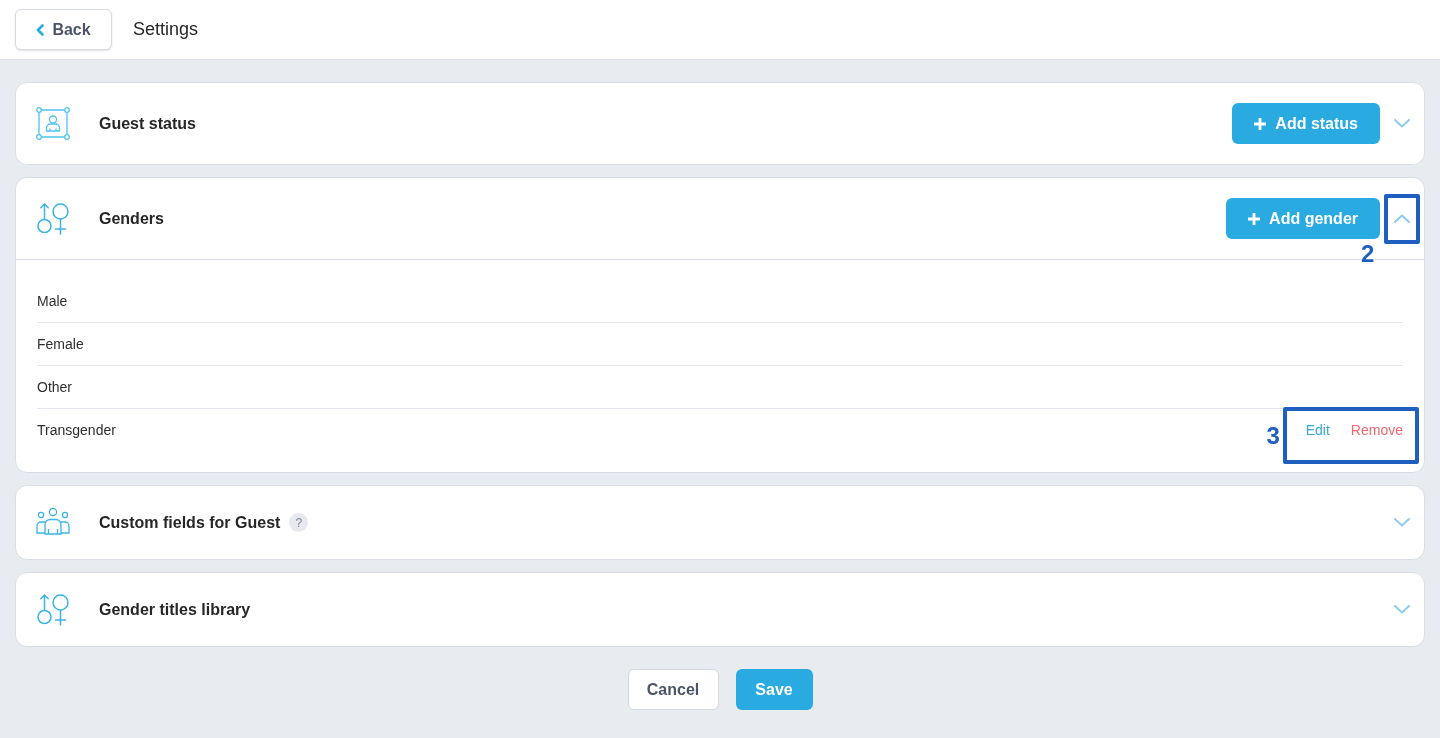  What do you see at coordinates (175, 609) in the screenshot?
I see `section-title: Gender titles library` at bounding box center [175, 609].